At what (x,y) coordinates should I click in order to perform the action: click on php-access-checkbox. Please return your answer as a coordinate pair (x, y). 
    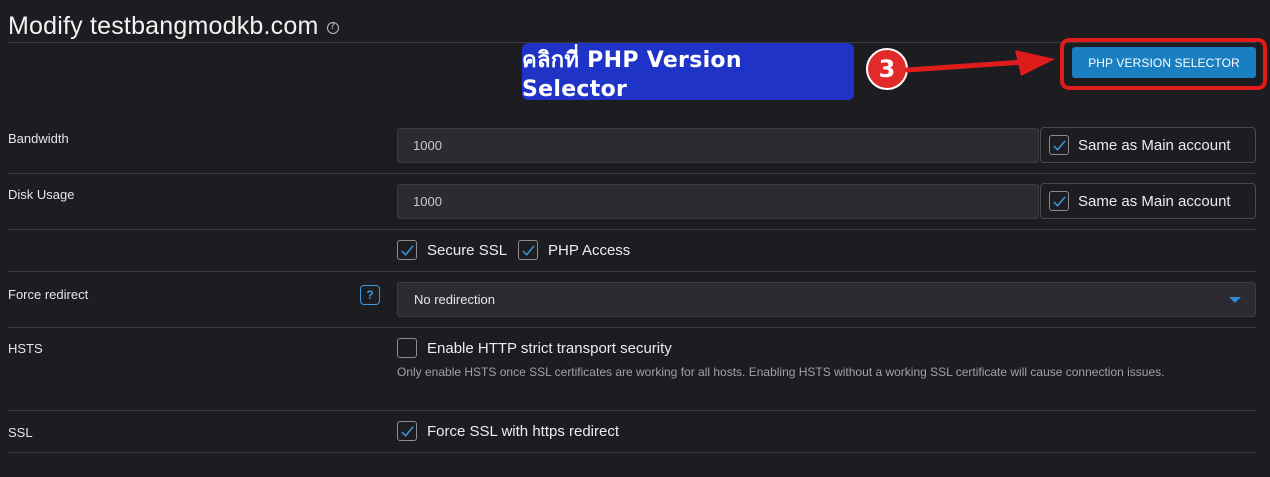
    Looking at the image, I should click on (528, 250).